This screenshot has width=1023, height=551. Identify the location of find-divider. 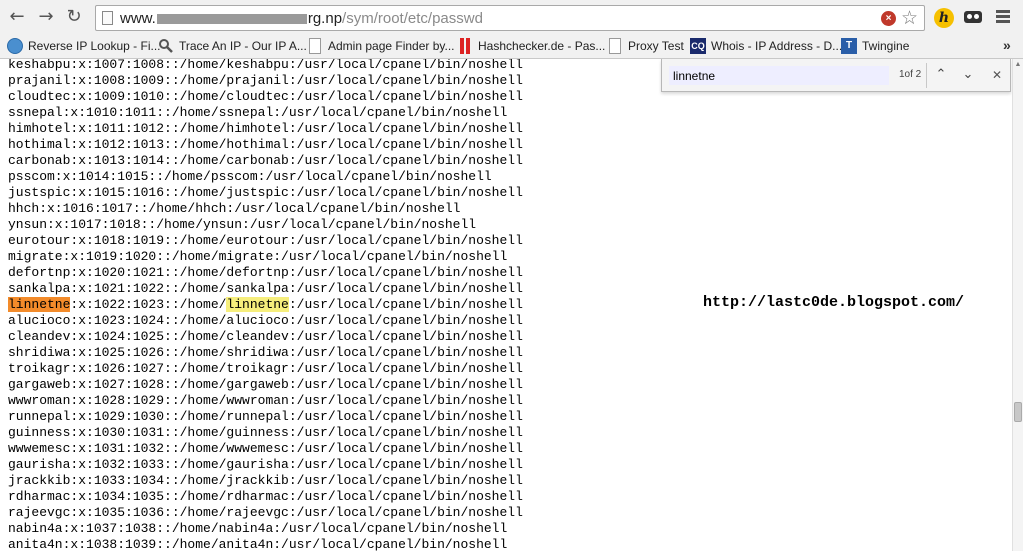
(926, 75).